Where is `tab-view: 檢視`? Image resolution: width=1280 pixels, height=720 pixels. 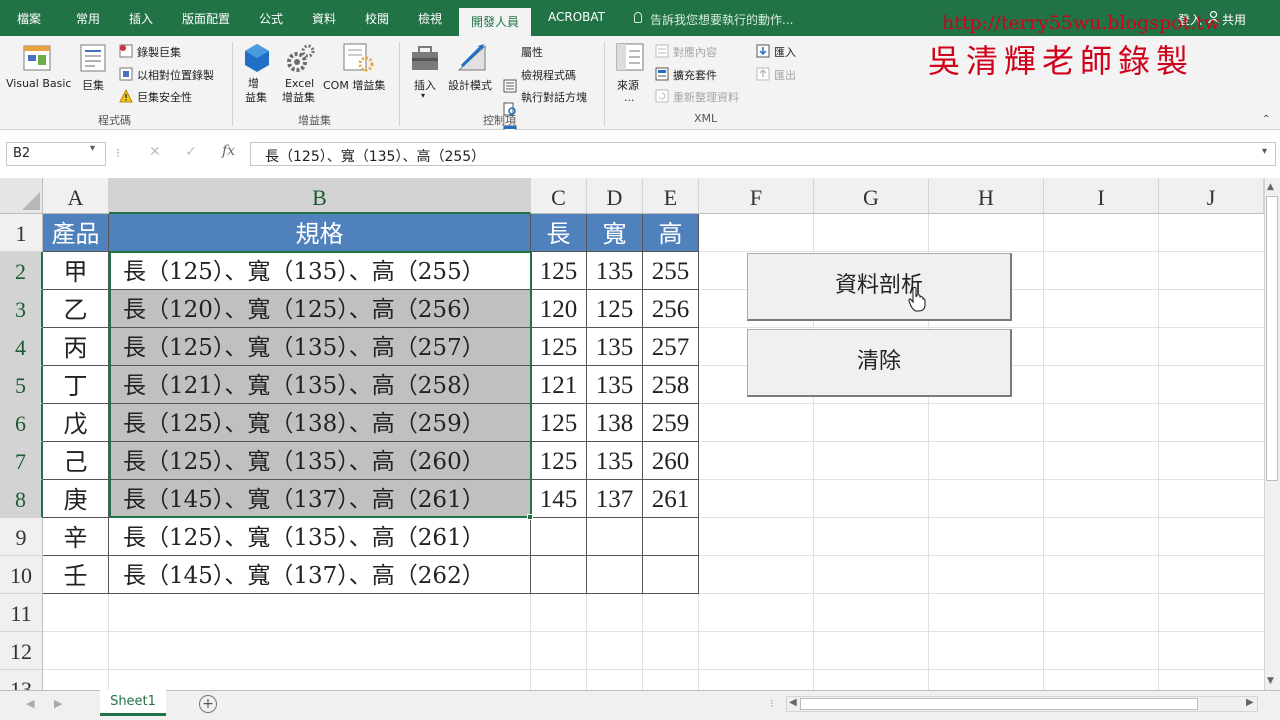
tab-view: 檢視 is located at coordinates (430, 18).